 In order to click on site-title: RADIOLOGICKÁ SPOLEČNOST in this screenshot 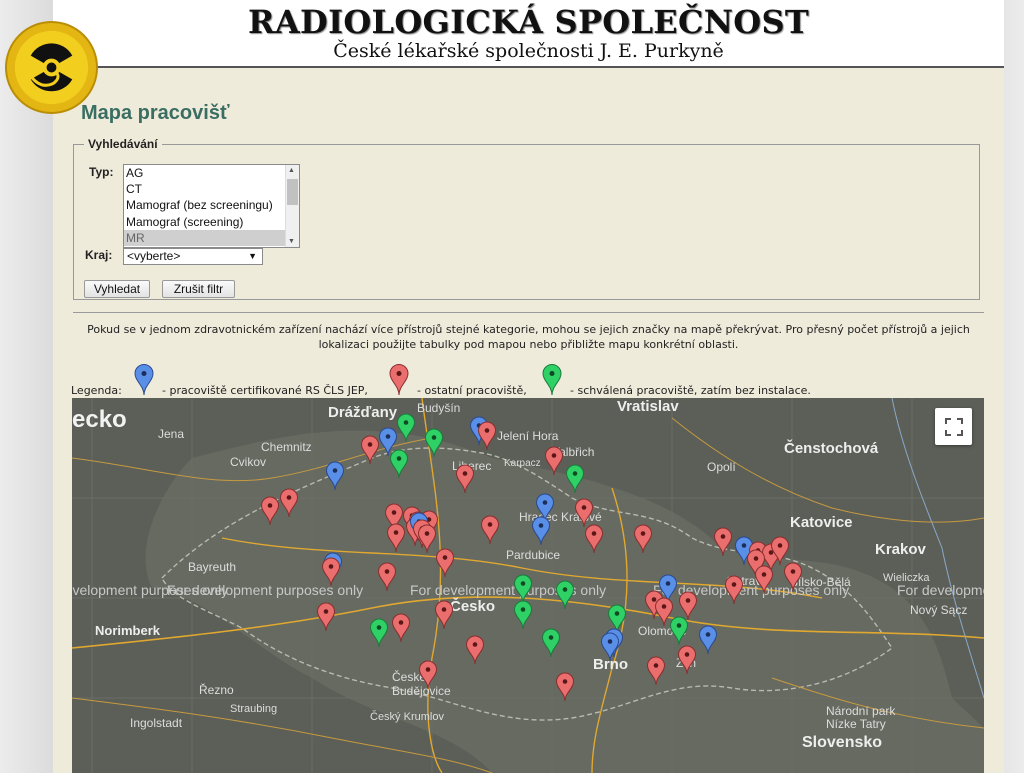, I will do `click(528, 22)`.